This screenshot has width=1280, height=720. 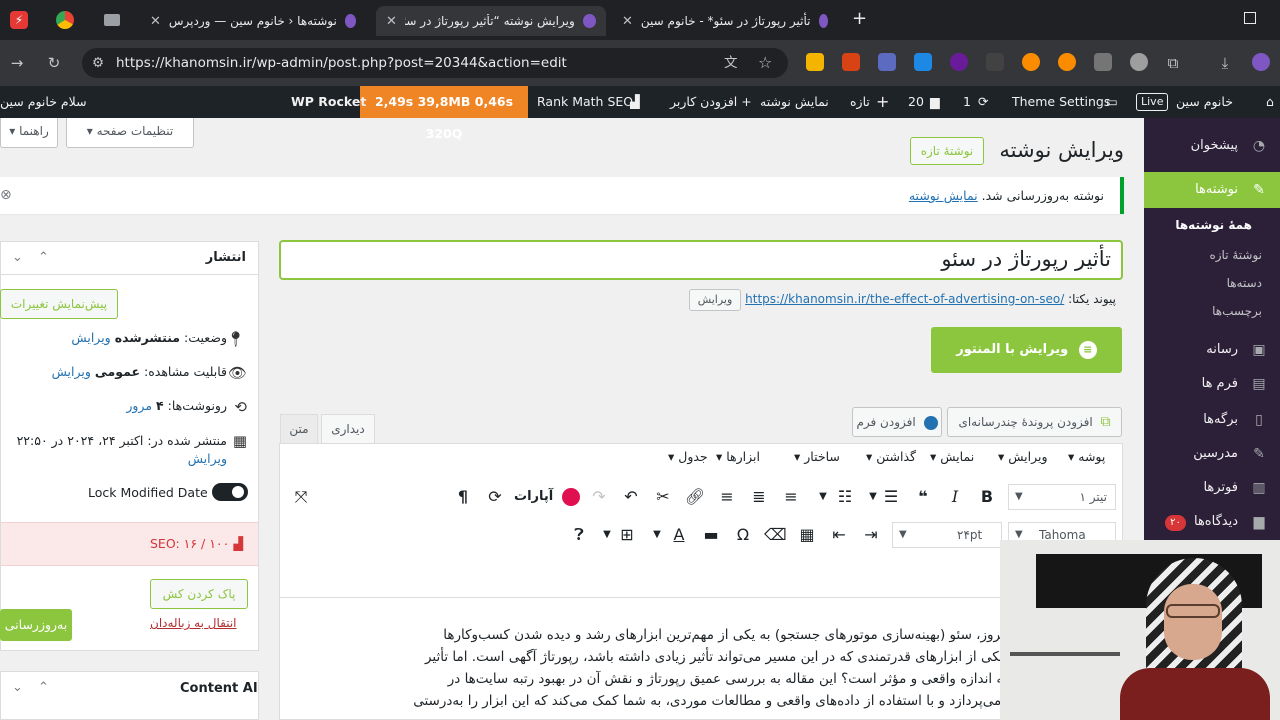 What do you see at coordinates (1026, 350) in the screenshot?
I see `elementor-button: ≡ ویرایش با المنتور` at bounding box center [1026, 350].